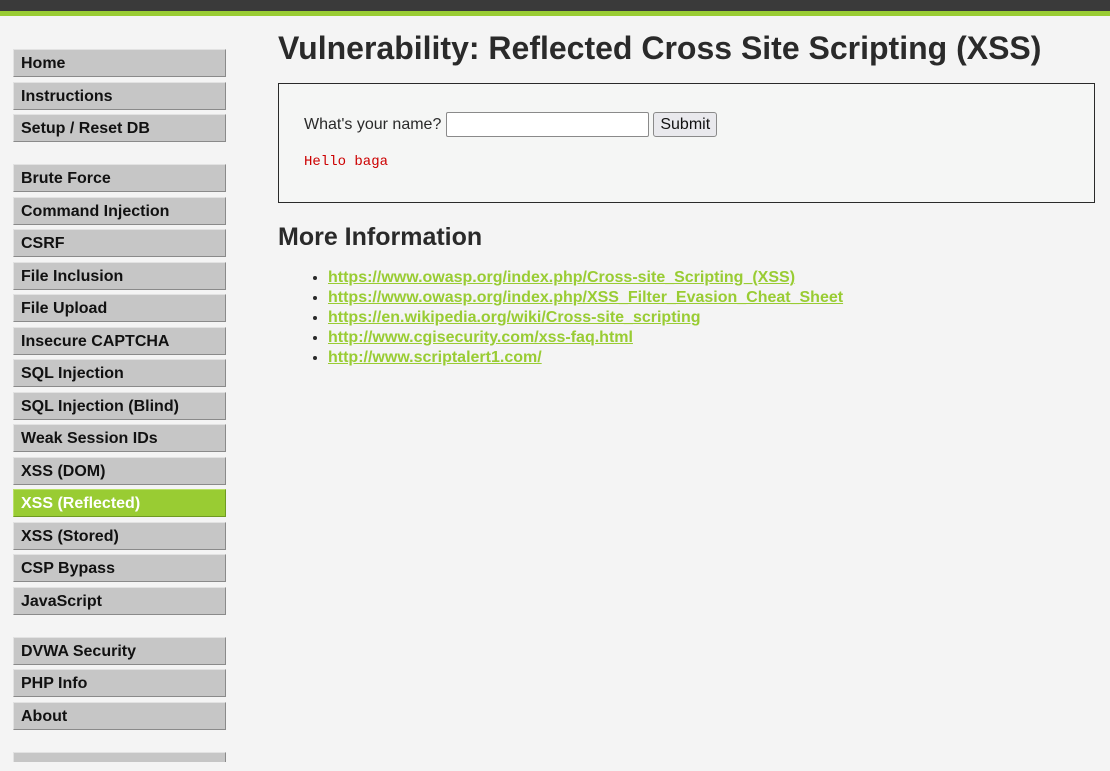  Describe the element at coordinates (119, 438) in the screenshot. I see `menu-item-weak-session-ids: Weak Session IDs` at that location.